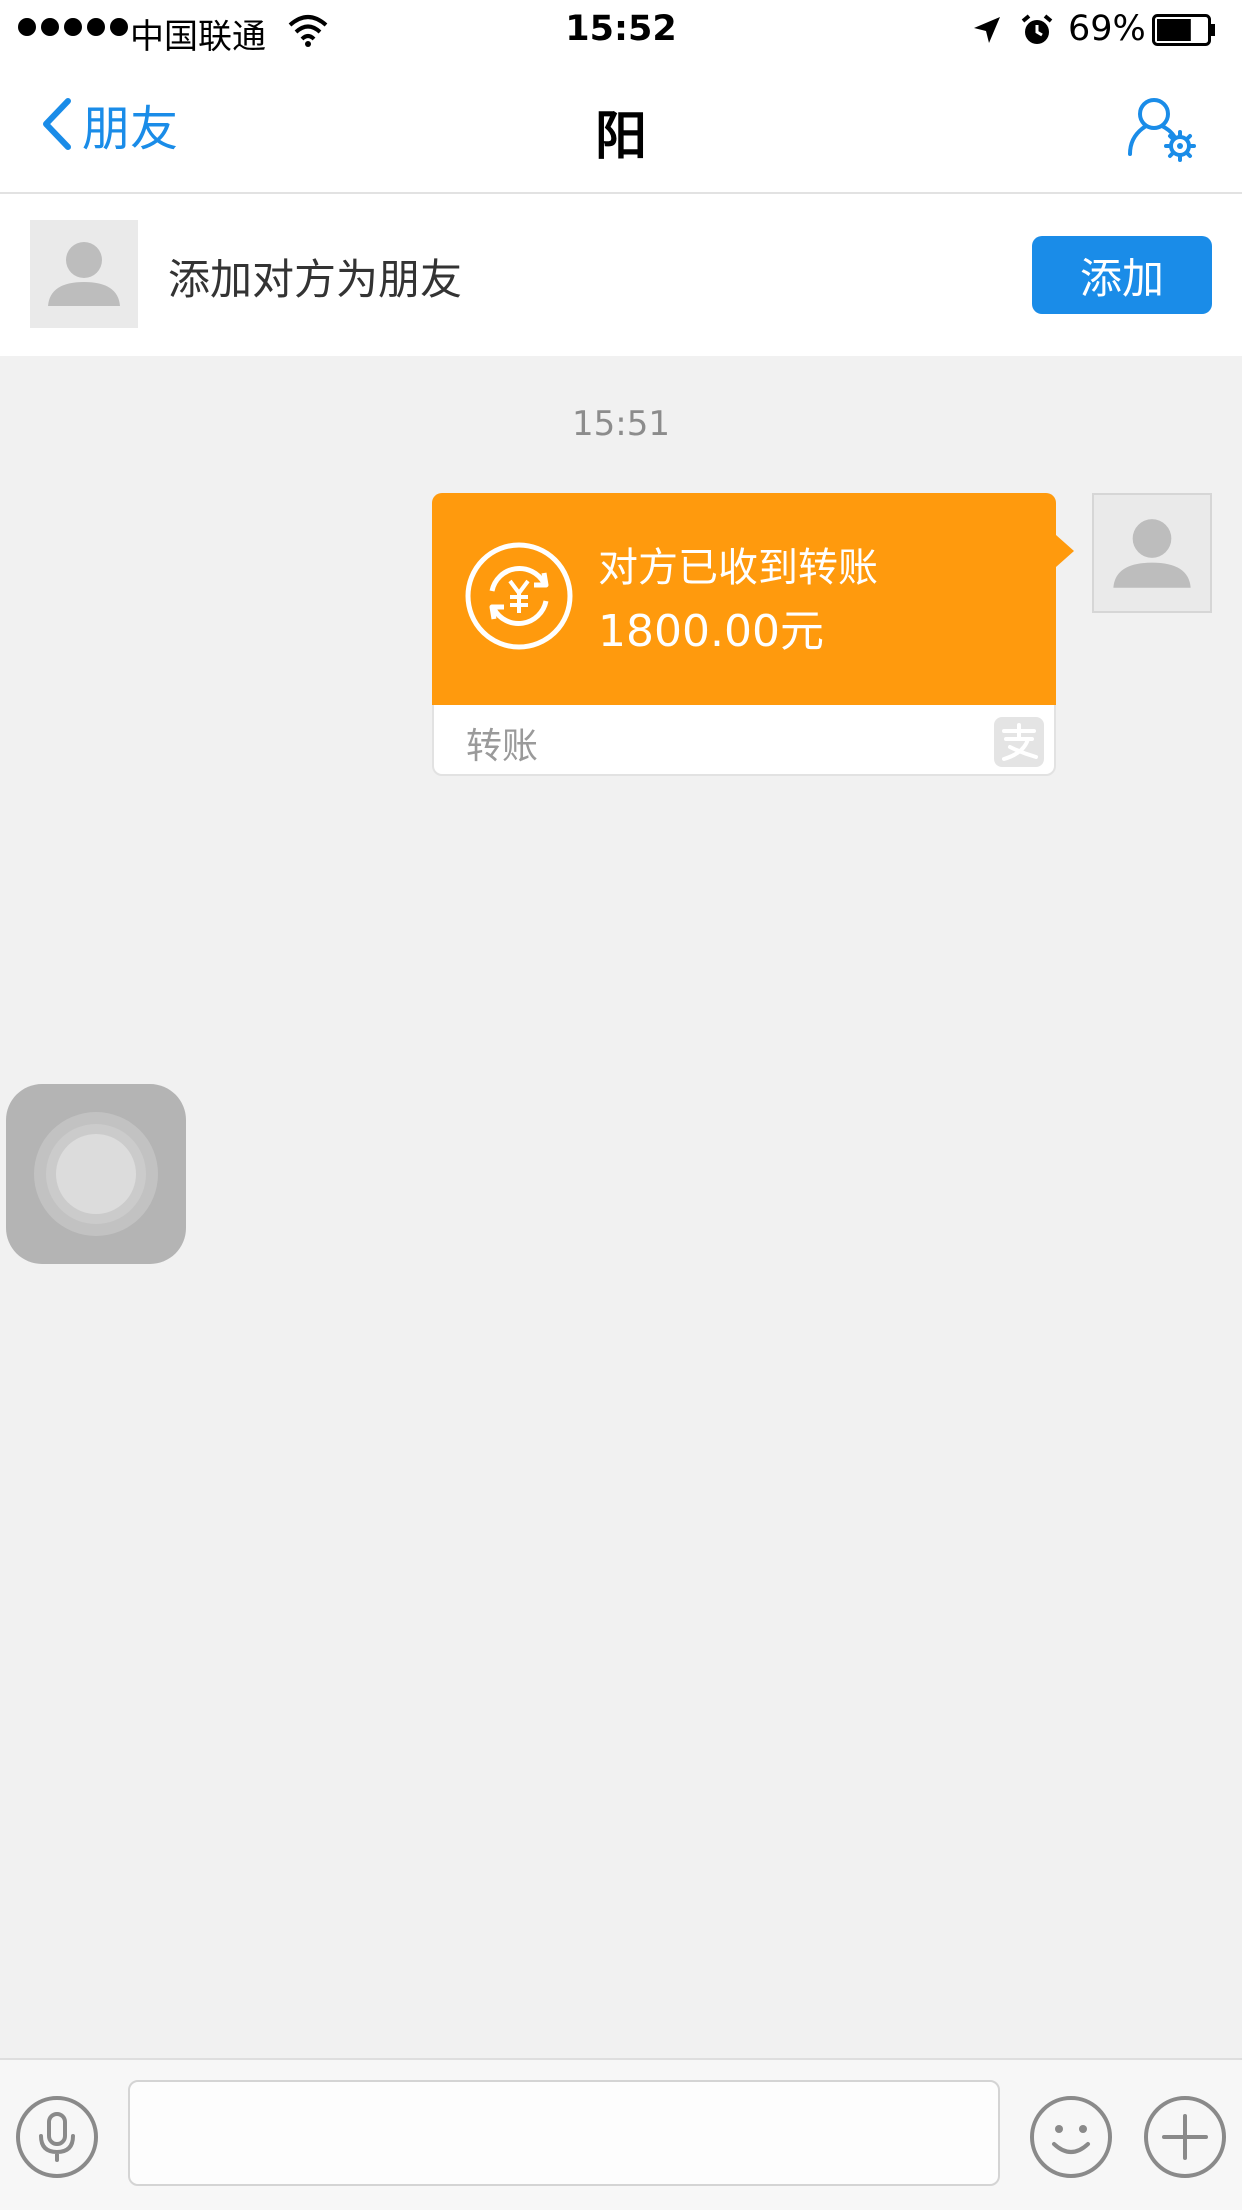 This screenshot has width=1242, height=2210. Describe the element at coordinates (621, 424) in the screenshot. I see `message-timestamp: 15:51` at that location.